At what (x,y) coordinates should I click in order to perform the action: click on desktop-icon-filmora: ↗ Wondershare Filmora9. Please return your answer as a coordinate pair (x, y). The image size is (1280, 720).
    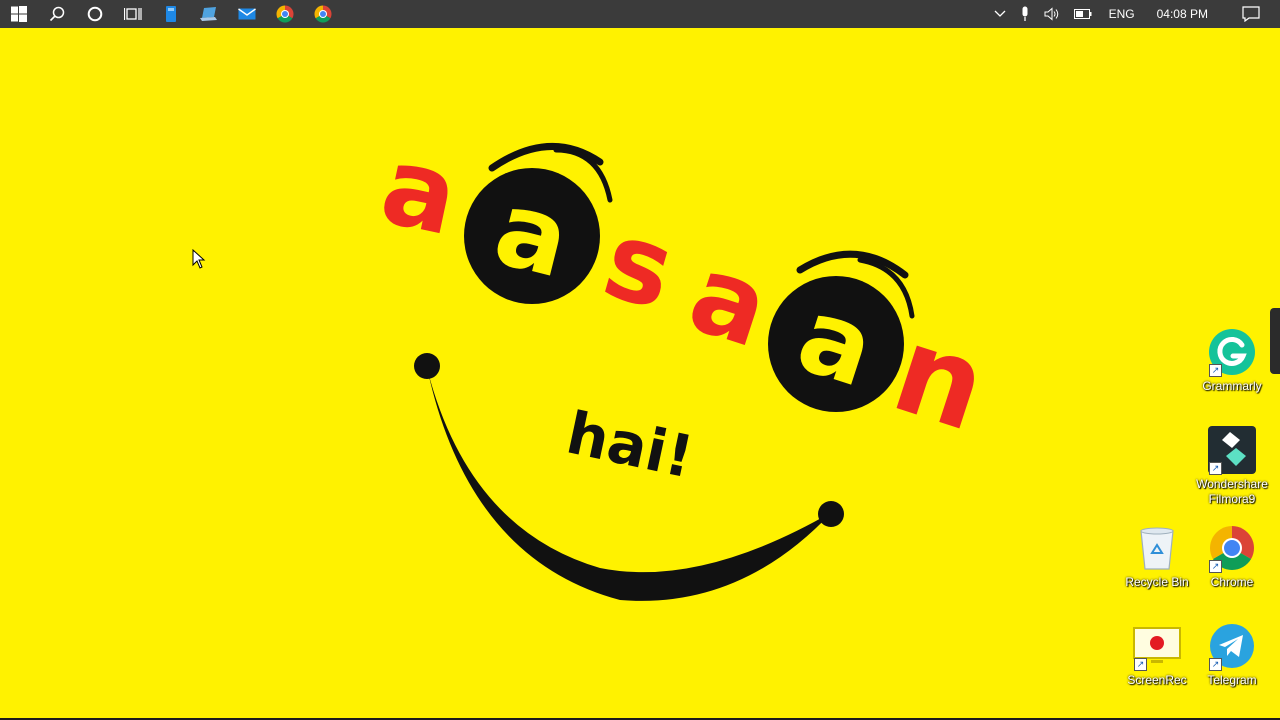
    Looking at the image, I should click on (1232, 466).